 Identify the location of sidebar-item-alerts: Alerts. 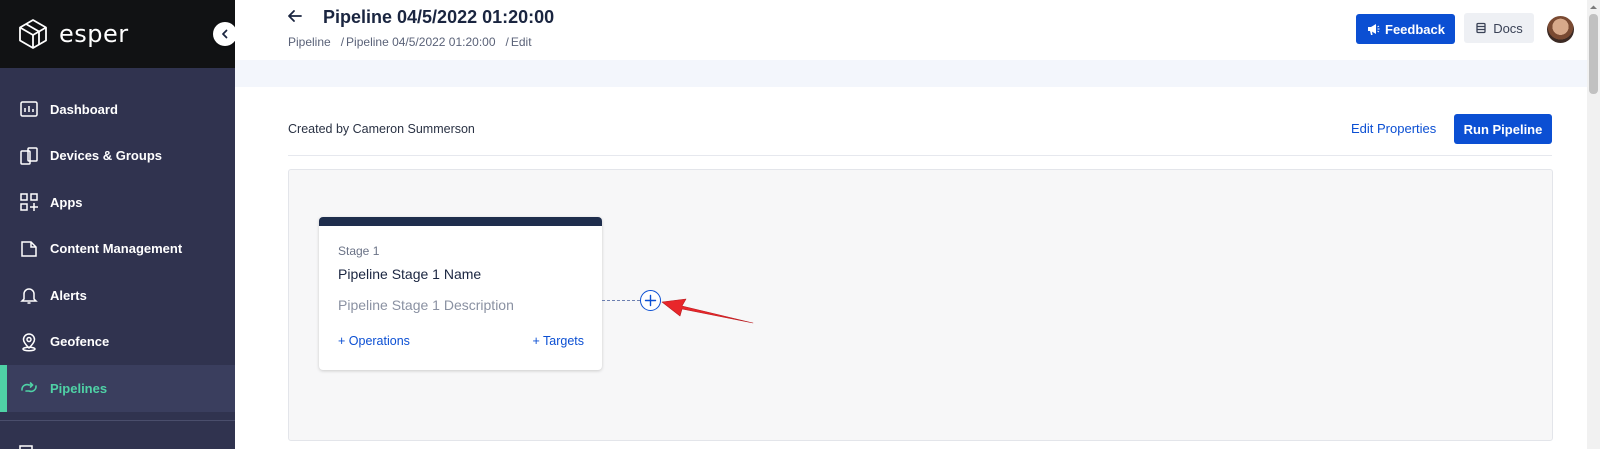
(117, 295).